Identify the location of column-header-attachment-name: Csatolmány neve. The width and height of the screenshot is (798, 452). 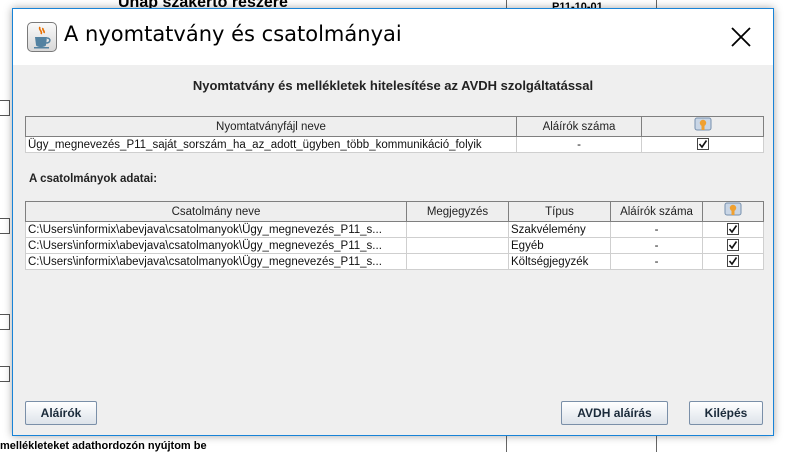
(216, 211).